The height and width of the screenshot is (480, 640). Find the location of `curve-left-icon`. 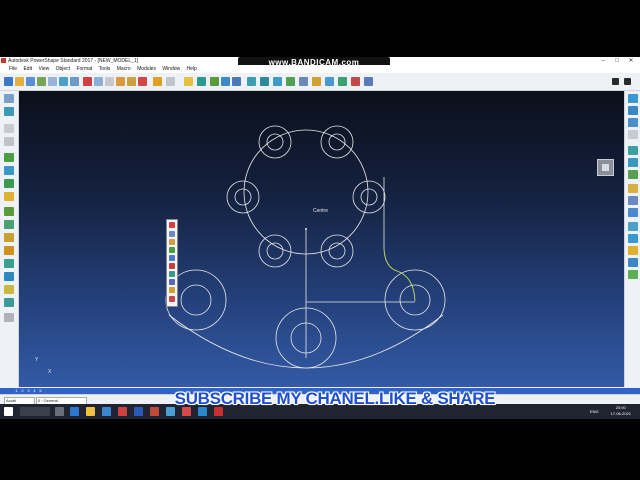

curve-left-icon is located at coordinates (9, 157).